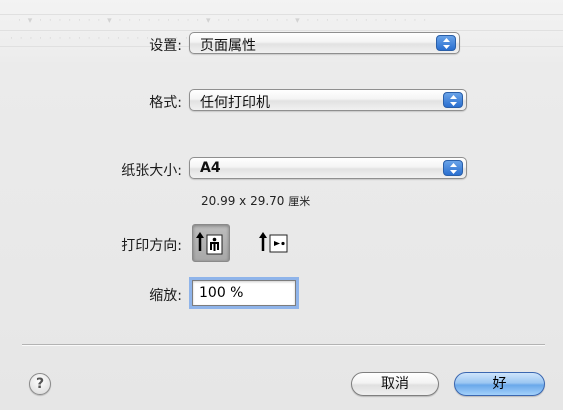 The image size is (563, 410). I want to click on ok-button: 好, so click(499, 384).